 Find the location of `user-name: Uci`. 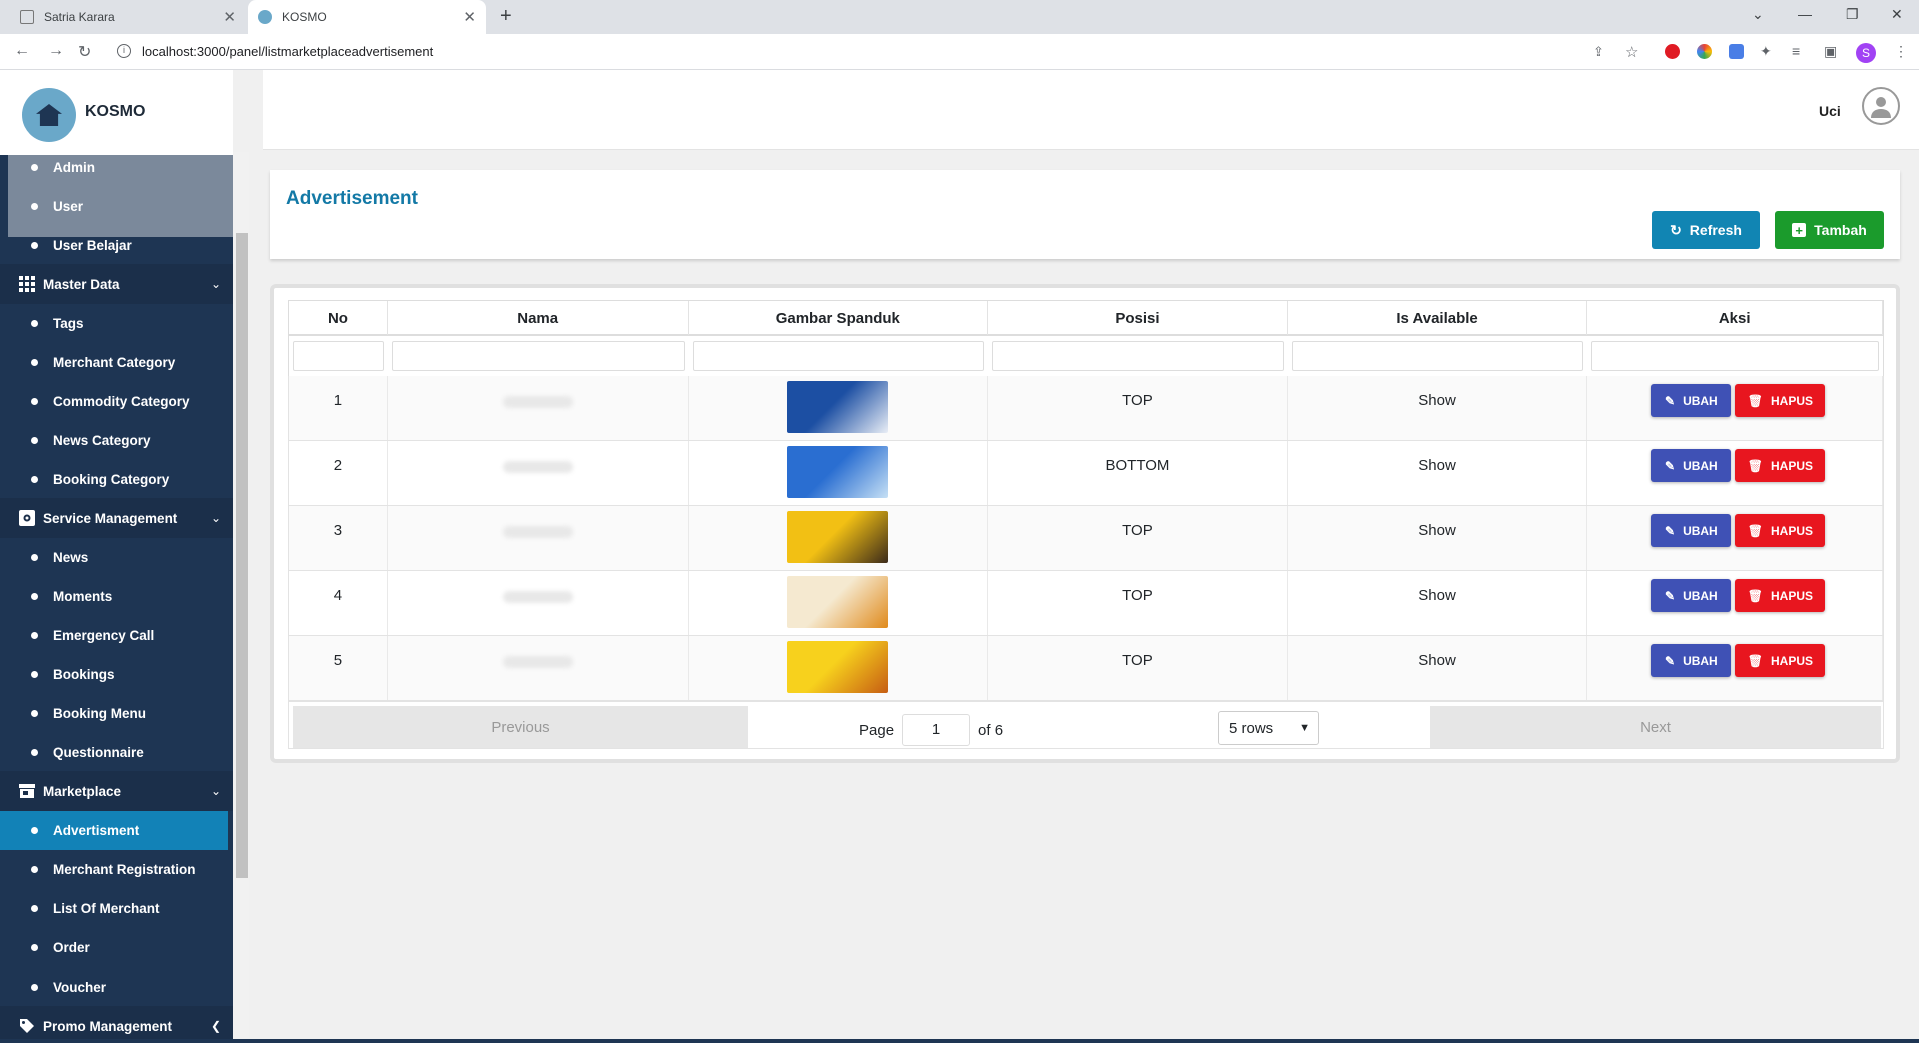

user-name: Uci is located at coordinates (1830, 111).